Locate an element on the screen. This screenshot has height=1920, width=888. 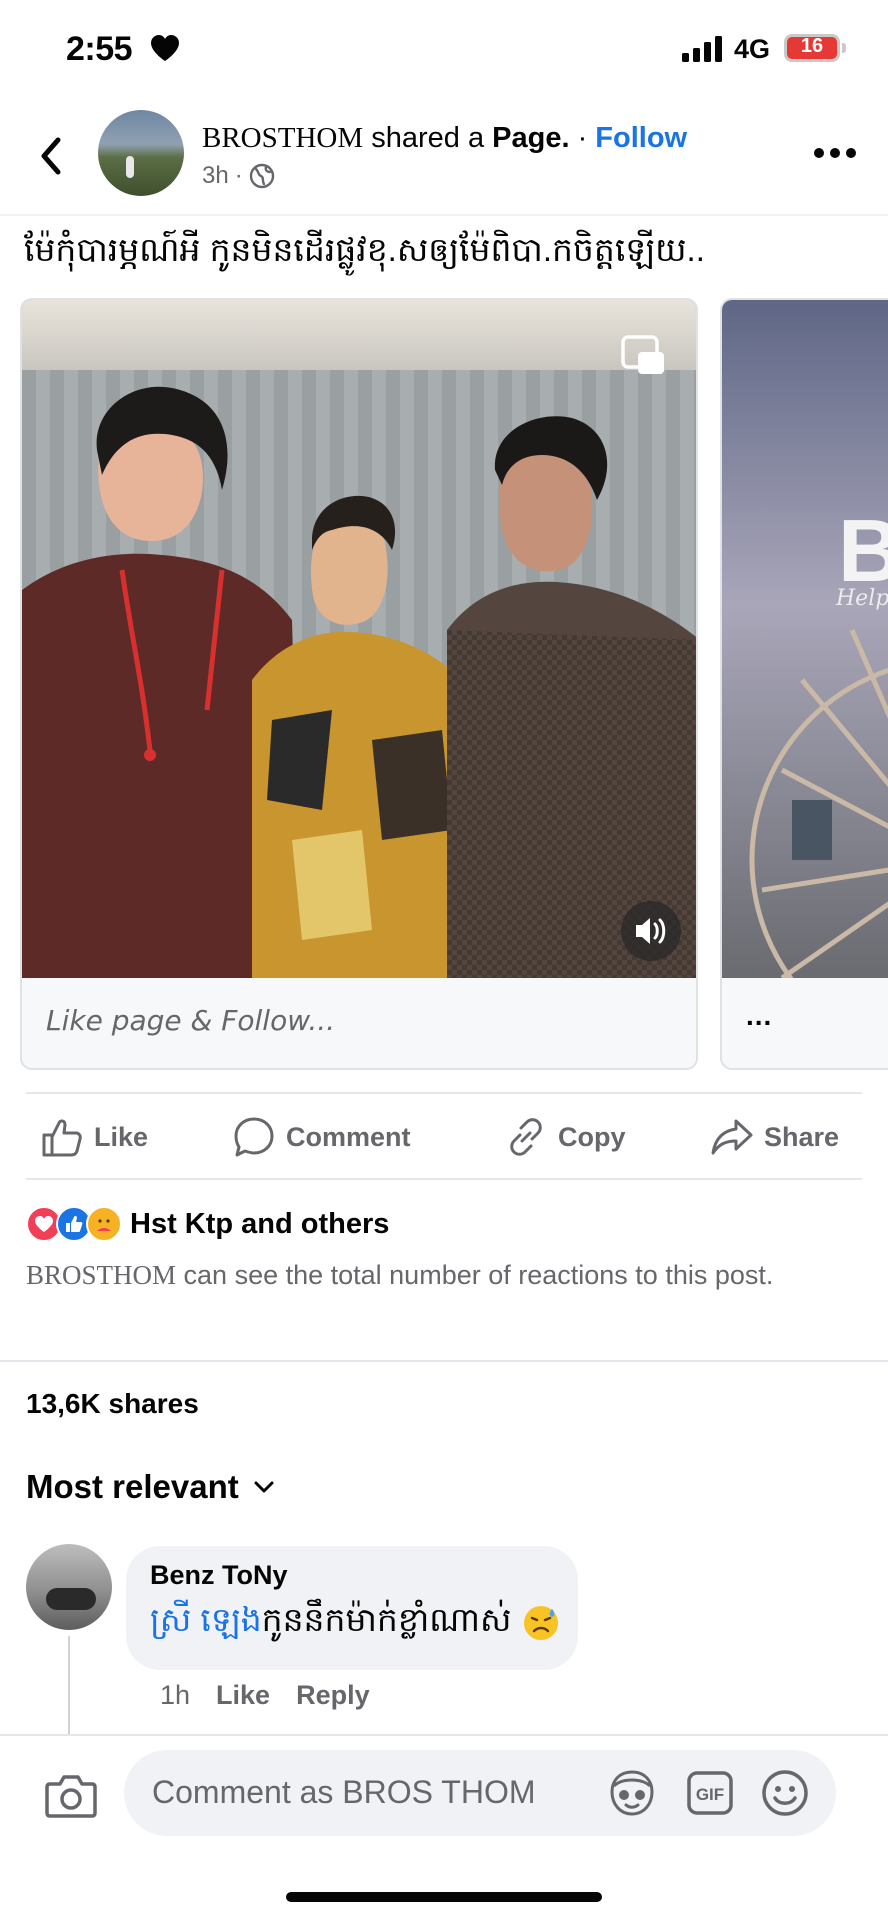
actions-divider-bottom is located at coordinates (444, 1179).